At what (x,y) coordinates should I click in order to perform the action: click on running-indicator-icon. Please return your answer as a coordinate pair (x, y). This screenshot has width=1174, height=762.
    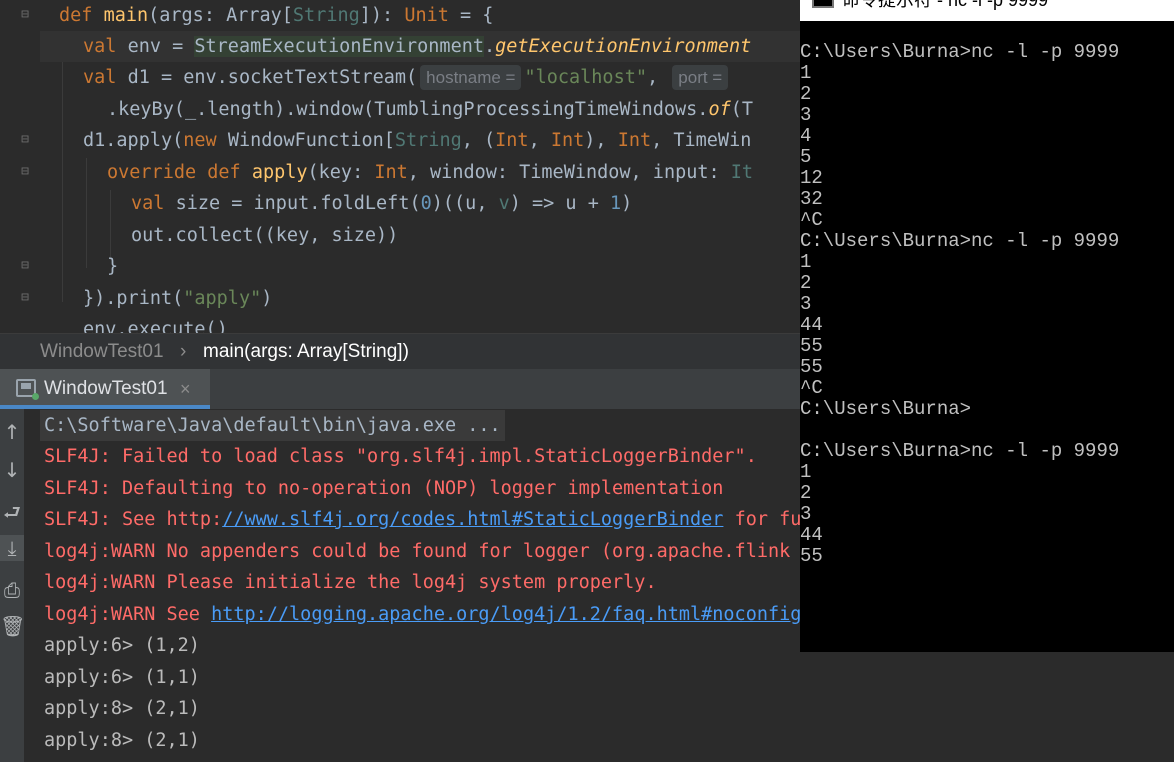
    Looking at the image, I should click on (35, 396).